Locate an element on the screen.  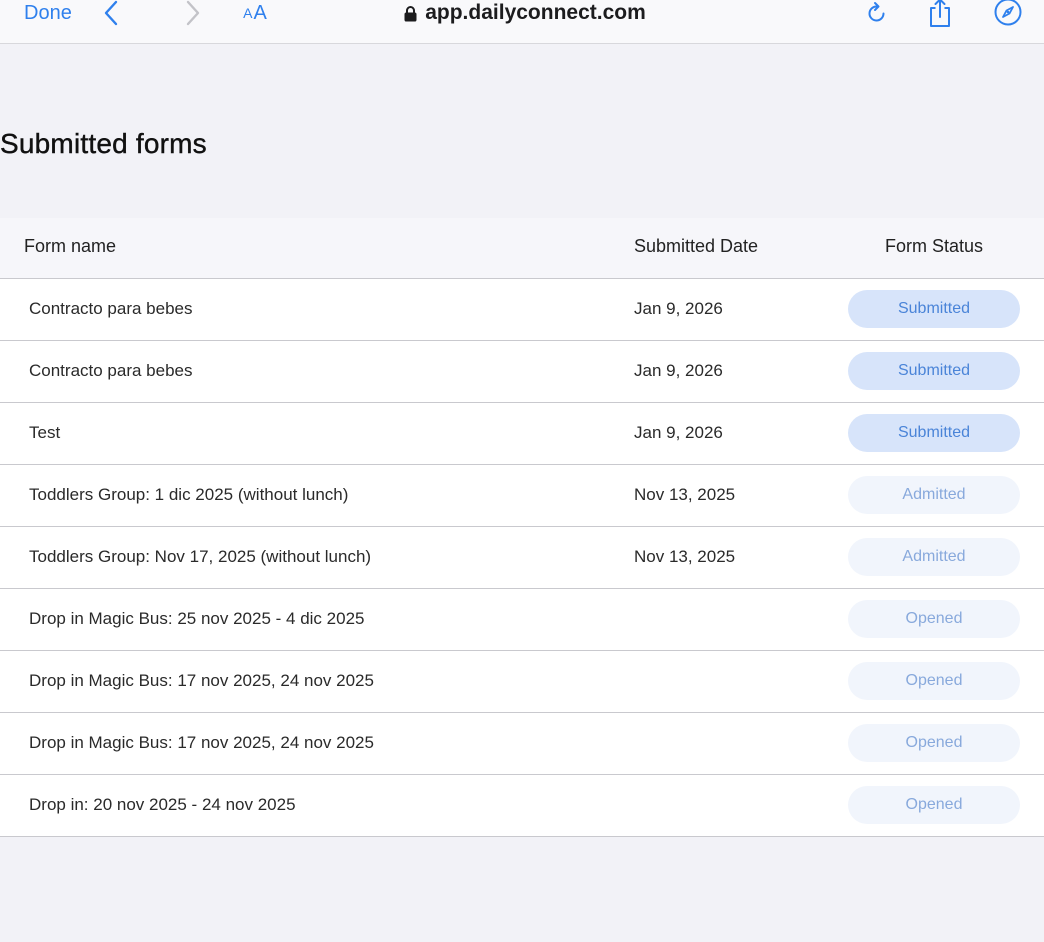
reader-text-size-button: AA is located at coordinates (255, 13).